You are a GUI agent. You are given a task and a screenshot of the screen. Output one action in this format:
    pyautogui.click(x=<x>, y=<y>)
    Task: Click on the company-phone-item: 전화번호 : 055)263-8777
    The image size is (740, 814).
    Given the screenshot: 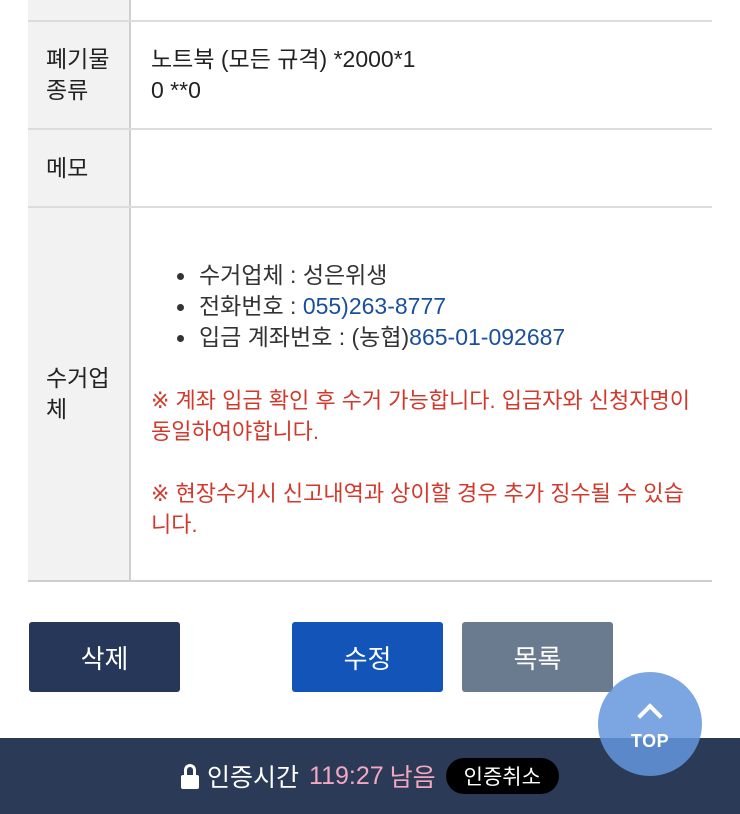 What is the action you would take?
    pyautogui.click(x=370, y=306)
    